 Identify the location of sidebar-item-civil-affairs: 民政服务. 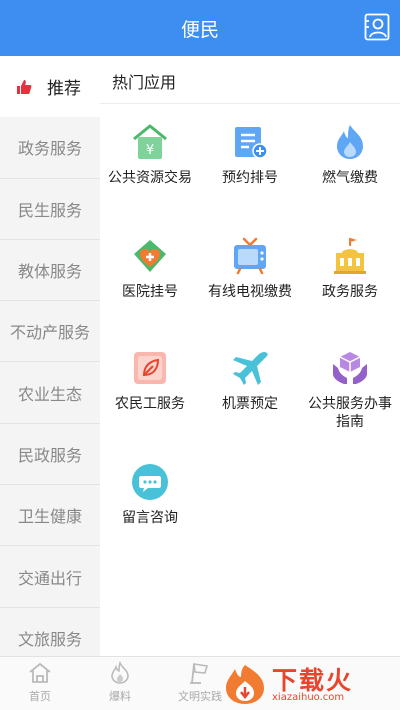
(50, 455).